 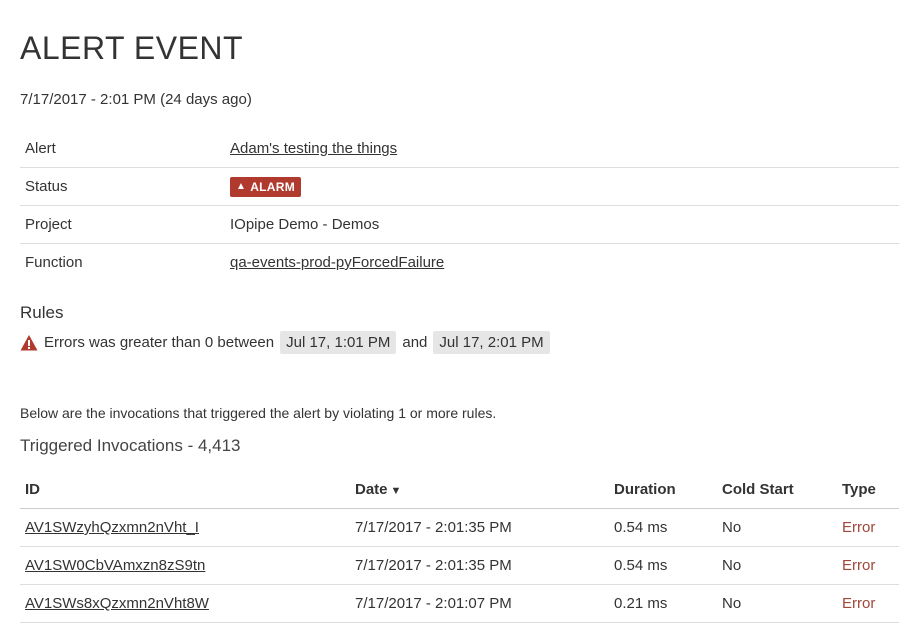 What do you see at coordinates (273, 186) in the screenshot?
I see `status-badge-text: ALARM` at bounding box center [273, 186].